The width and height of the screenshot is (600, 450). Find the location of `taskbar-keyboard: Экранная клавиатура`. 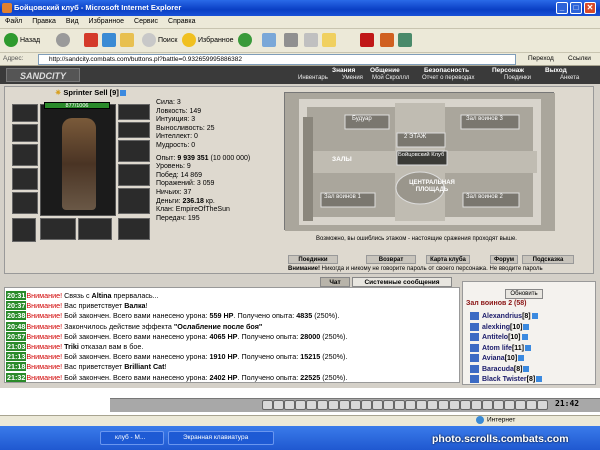

taskbar-keyboard: Экранная клавиатура is located at coordinates (221, 438).